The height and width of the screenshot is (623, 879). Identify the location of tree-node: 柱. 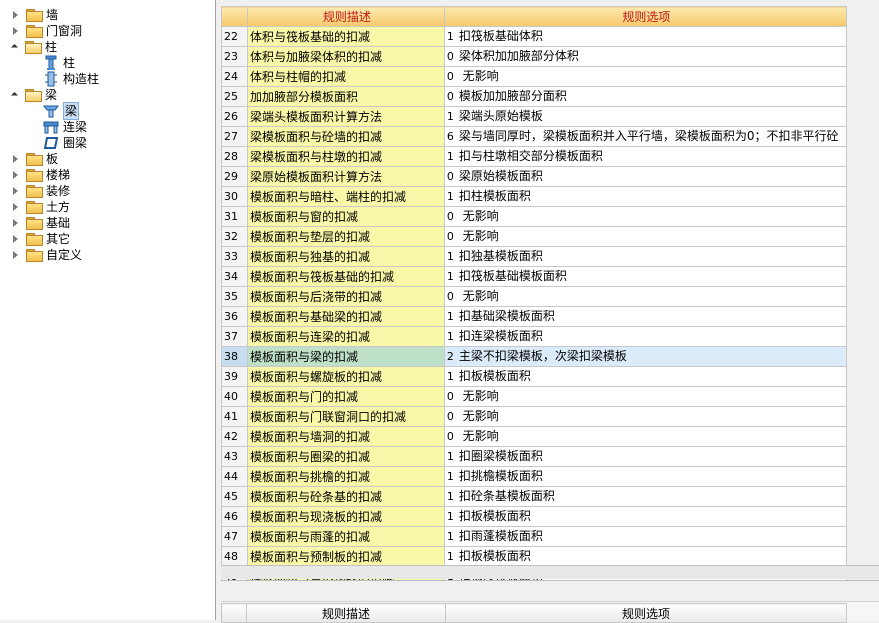
(33, 47).